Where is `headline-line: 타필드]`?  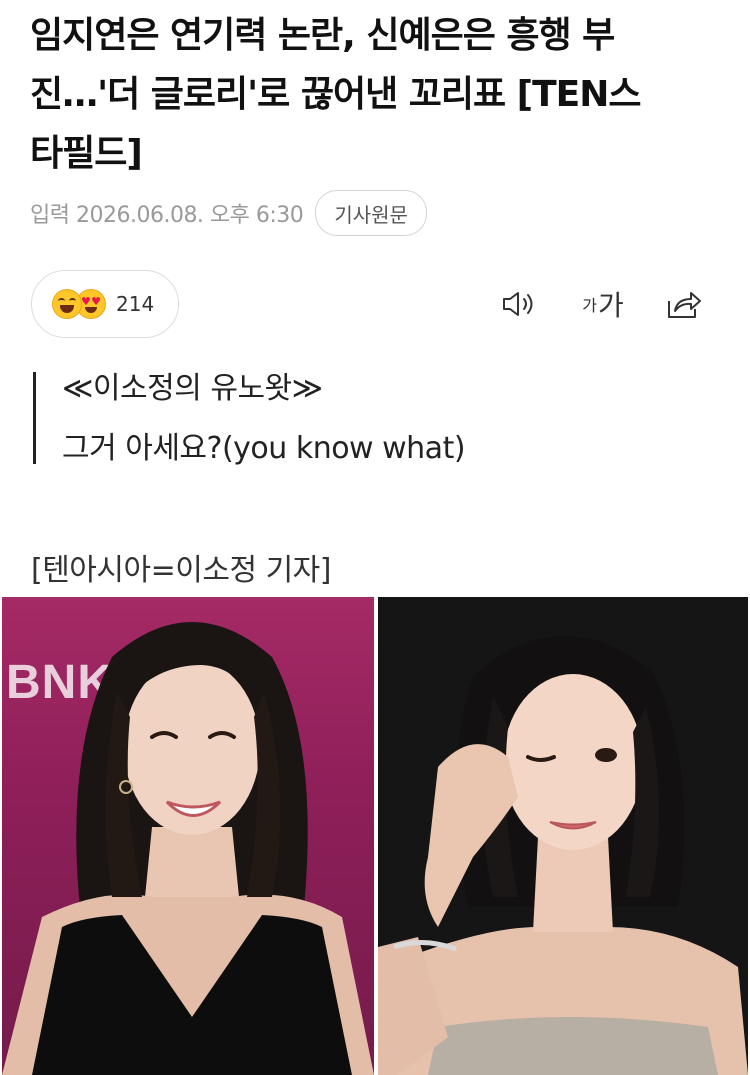 headline-line: 타필드] is located at coordinates (86, 153).